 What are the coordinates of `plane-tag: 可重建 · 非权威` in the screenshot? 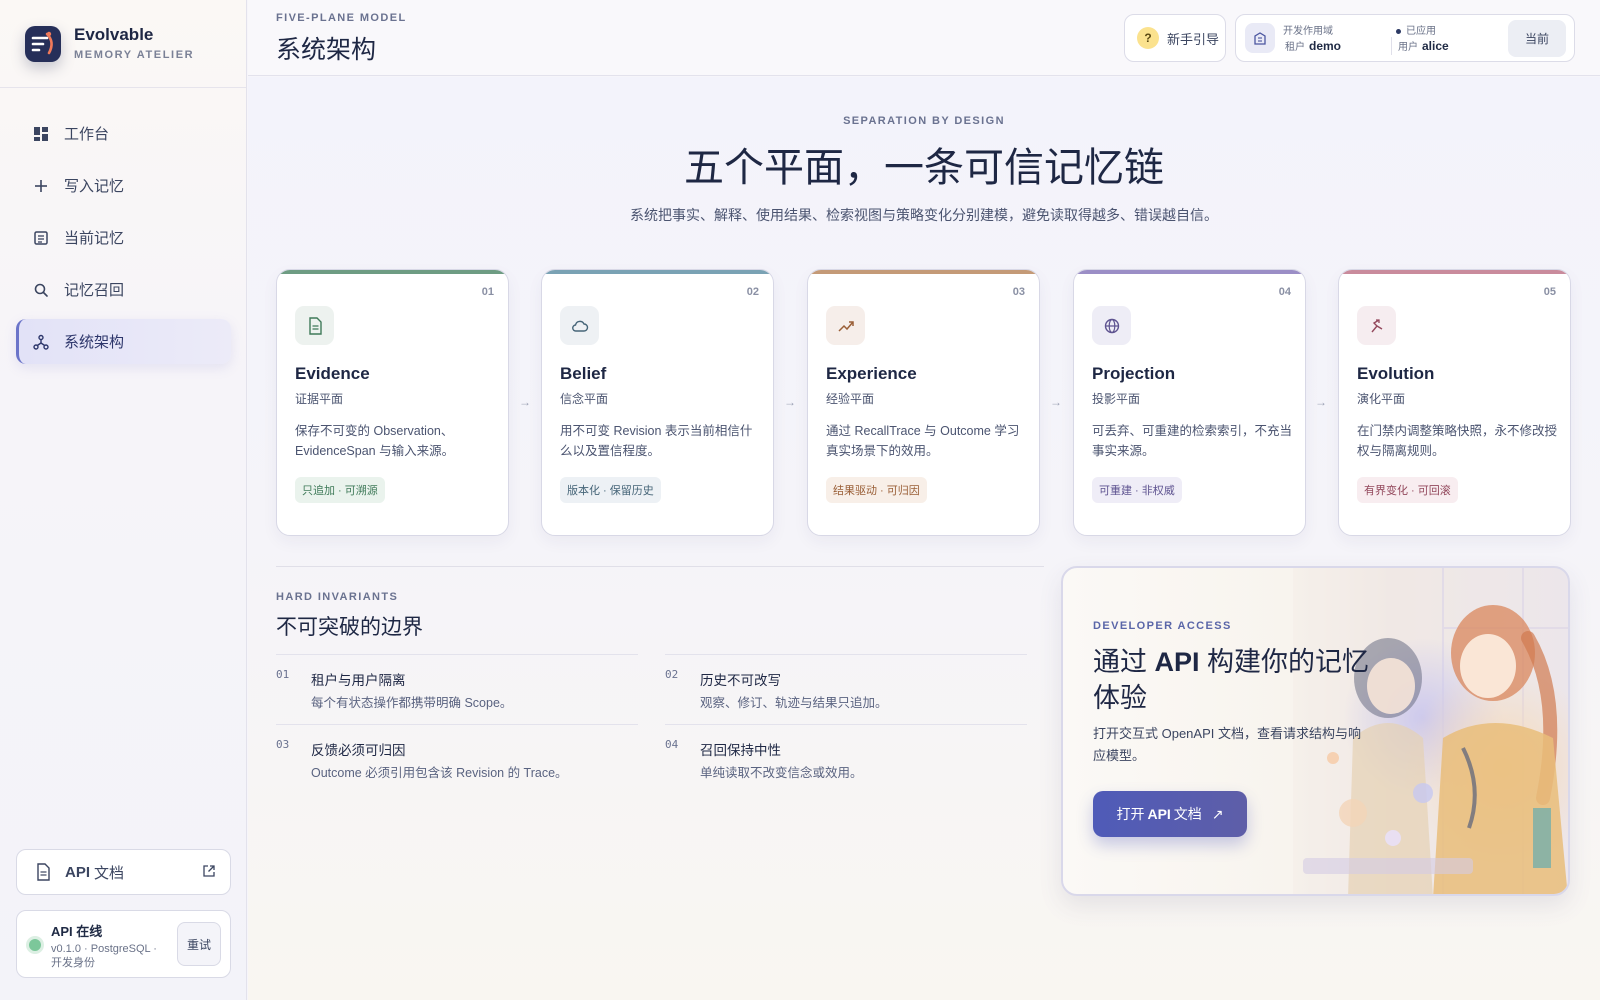 It's located at (1137, 490).